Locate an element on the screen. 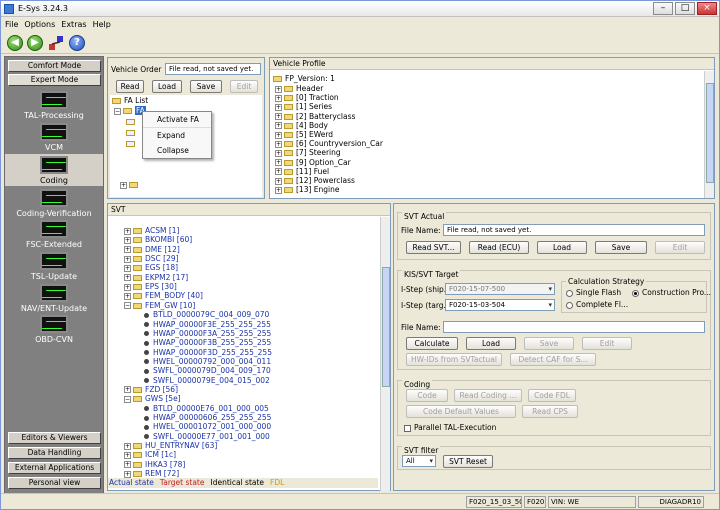  vehicle-order-file-field: File read, not saved yet. is located at coordinates (213, 69).